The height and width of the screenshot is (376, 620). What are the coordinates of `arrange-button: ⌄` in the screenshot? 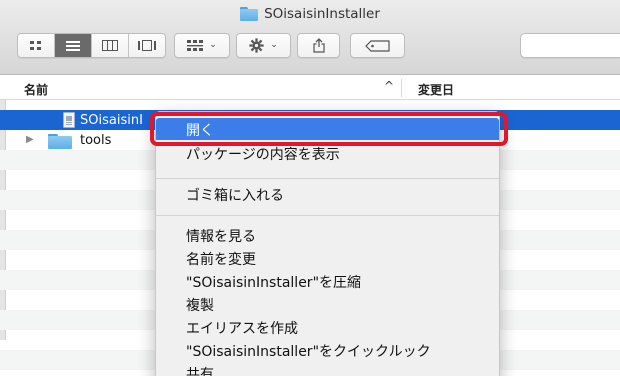 It's located at (202, 45).